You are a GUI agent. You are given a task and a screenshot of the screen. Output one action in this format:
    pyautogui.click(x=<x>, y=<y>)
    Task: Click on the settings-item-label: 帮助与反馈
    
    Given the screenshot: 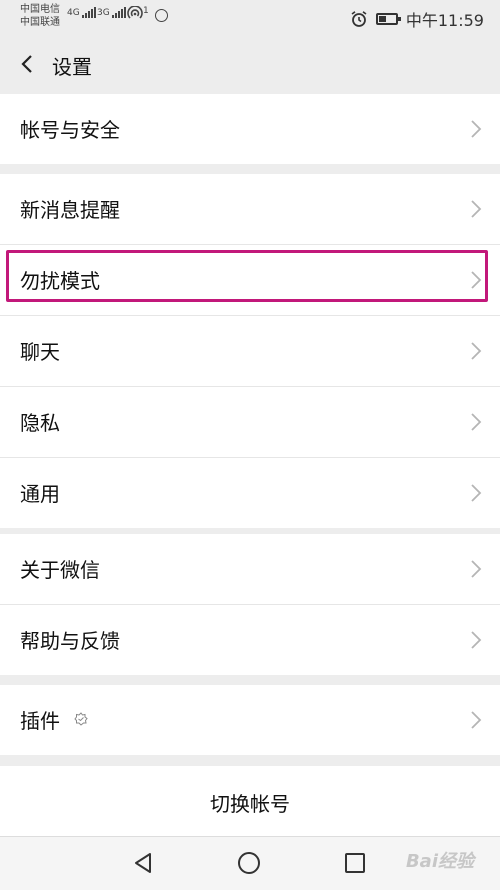 What is the action you would take?
    pyautogui.click(x=70, y=641)
    